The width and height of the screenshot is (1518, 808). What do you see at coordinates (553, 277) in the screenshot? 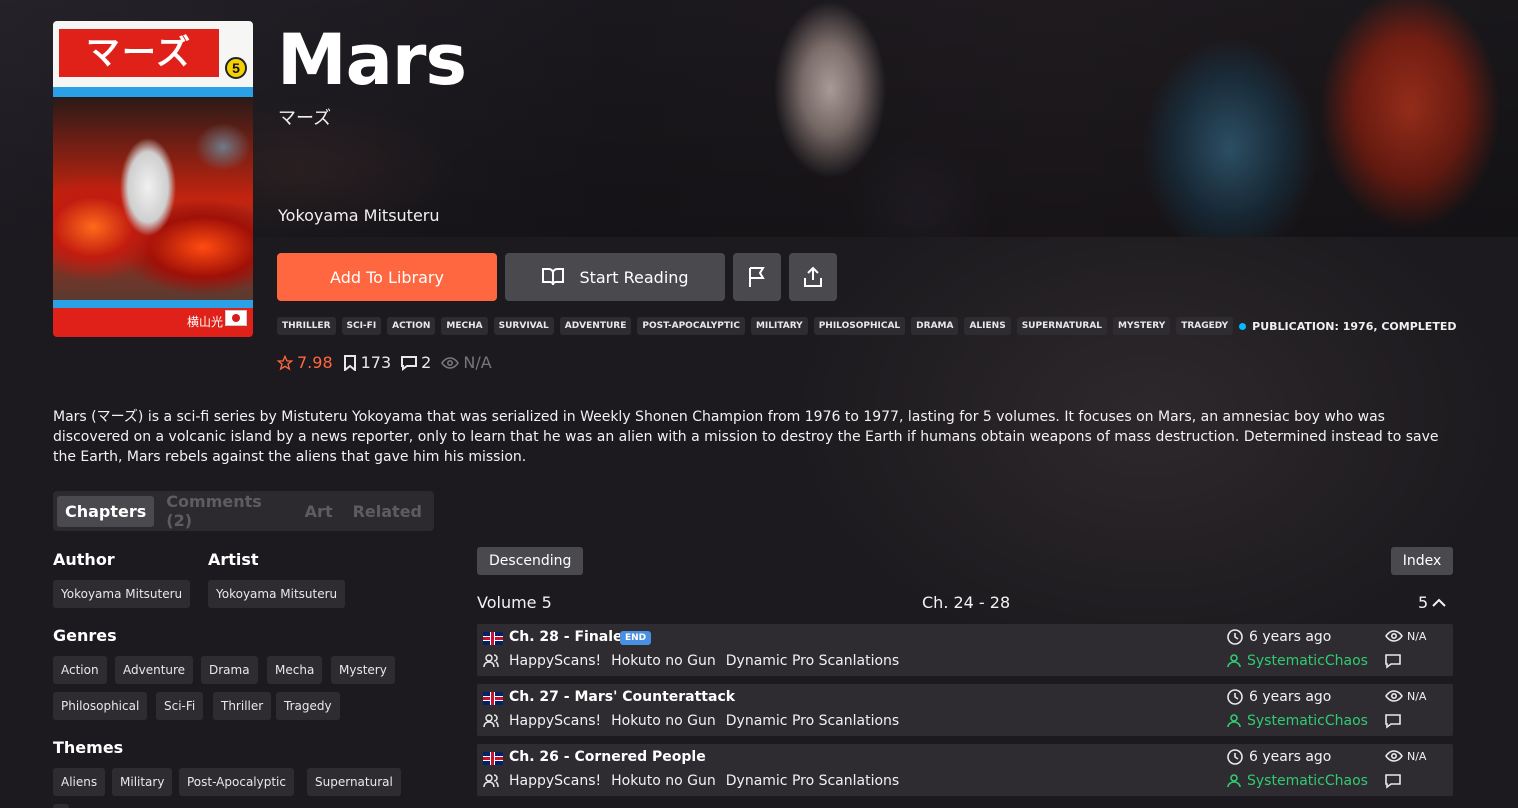
I see `book-icon` at bounding box center [553, 277].